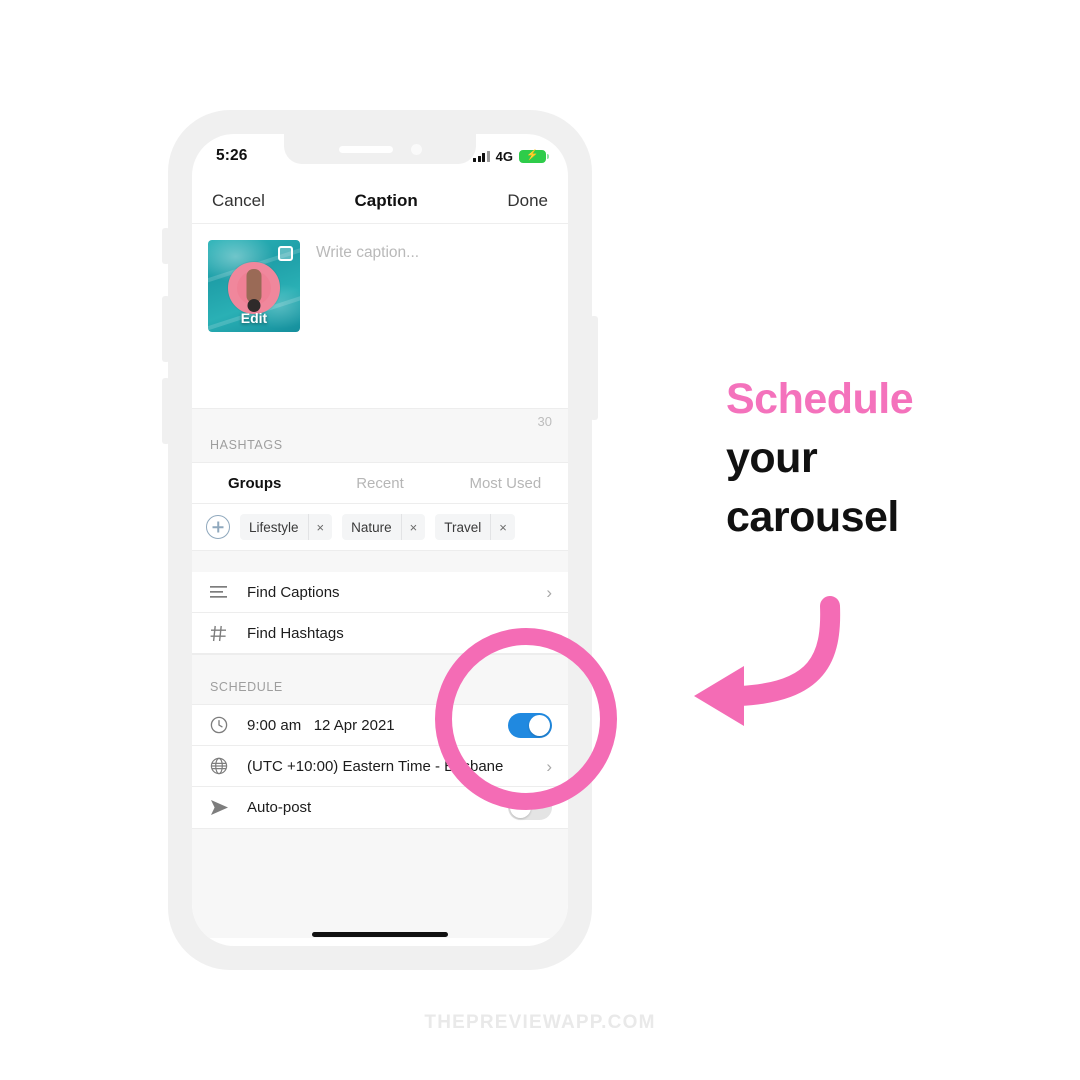 The height and width of the screenshot is (1080, 1080). I want to click on annotation-headline: Schedule your carousel, so click(820, 458).